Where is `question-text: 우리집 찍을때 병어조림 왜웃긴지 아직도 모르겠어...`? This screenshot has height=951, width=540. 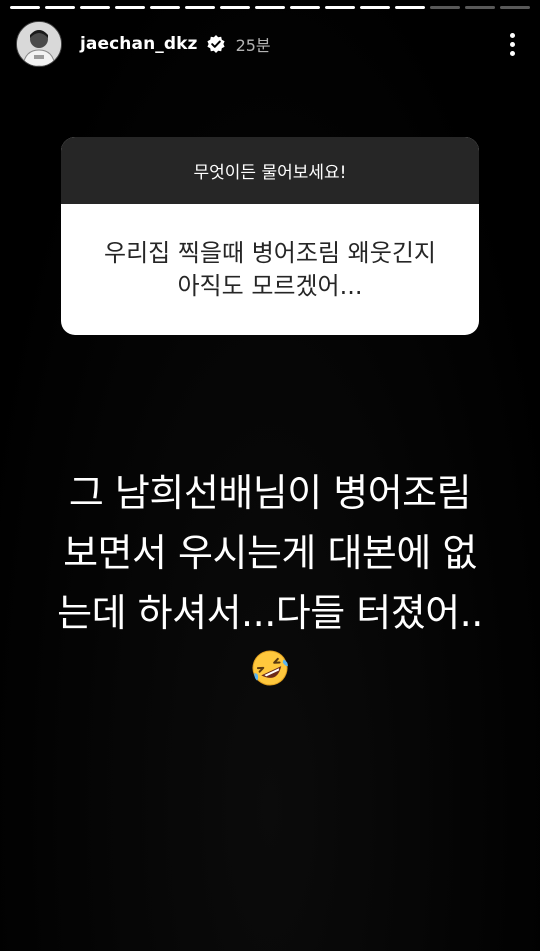 question-text: 우리집 찍을때 병어조림 왜웃긴지 아직도 모르겠어... is located at coordinates (270, 269).